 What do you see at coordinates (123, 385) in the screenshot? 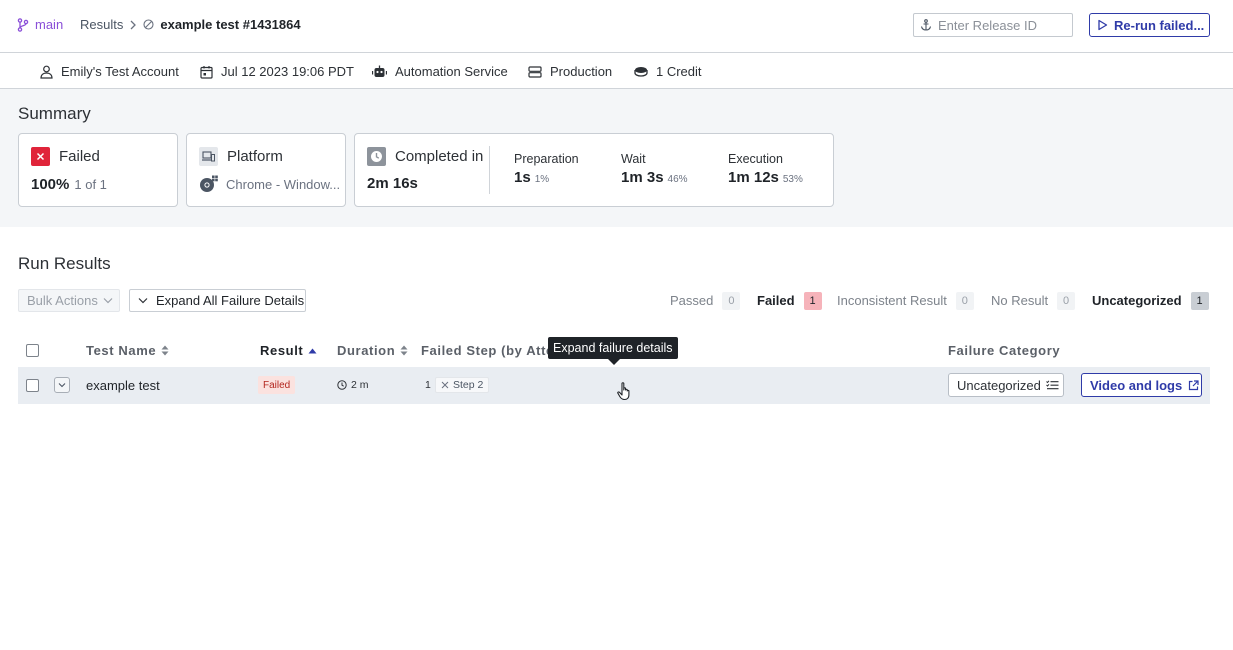
I see `test-name: example test` at bounding box center [123, 385].